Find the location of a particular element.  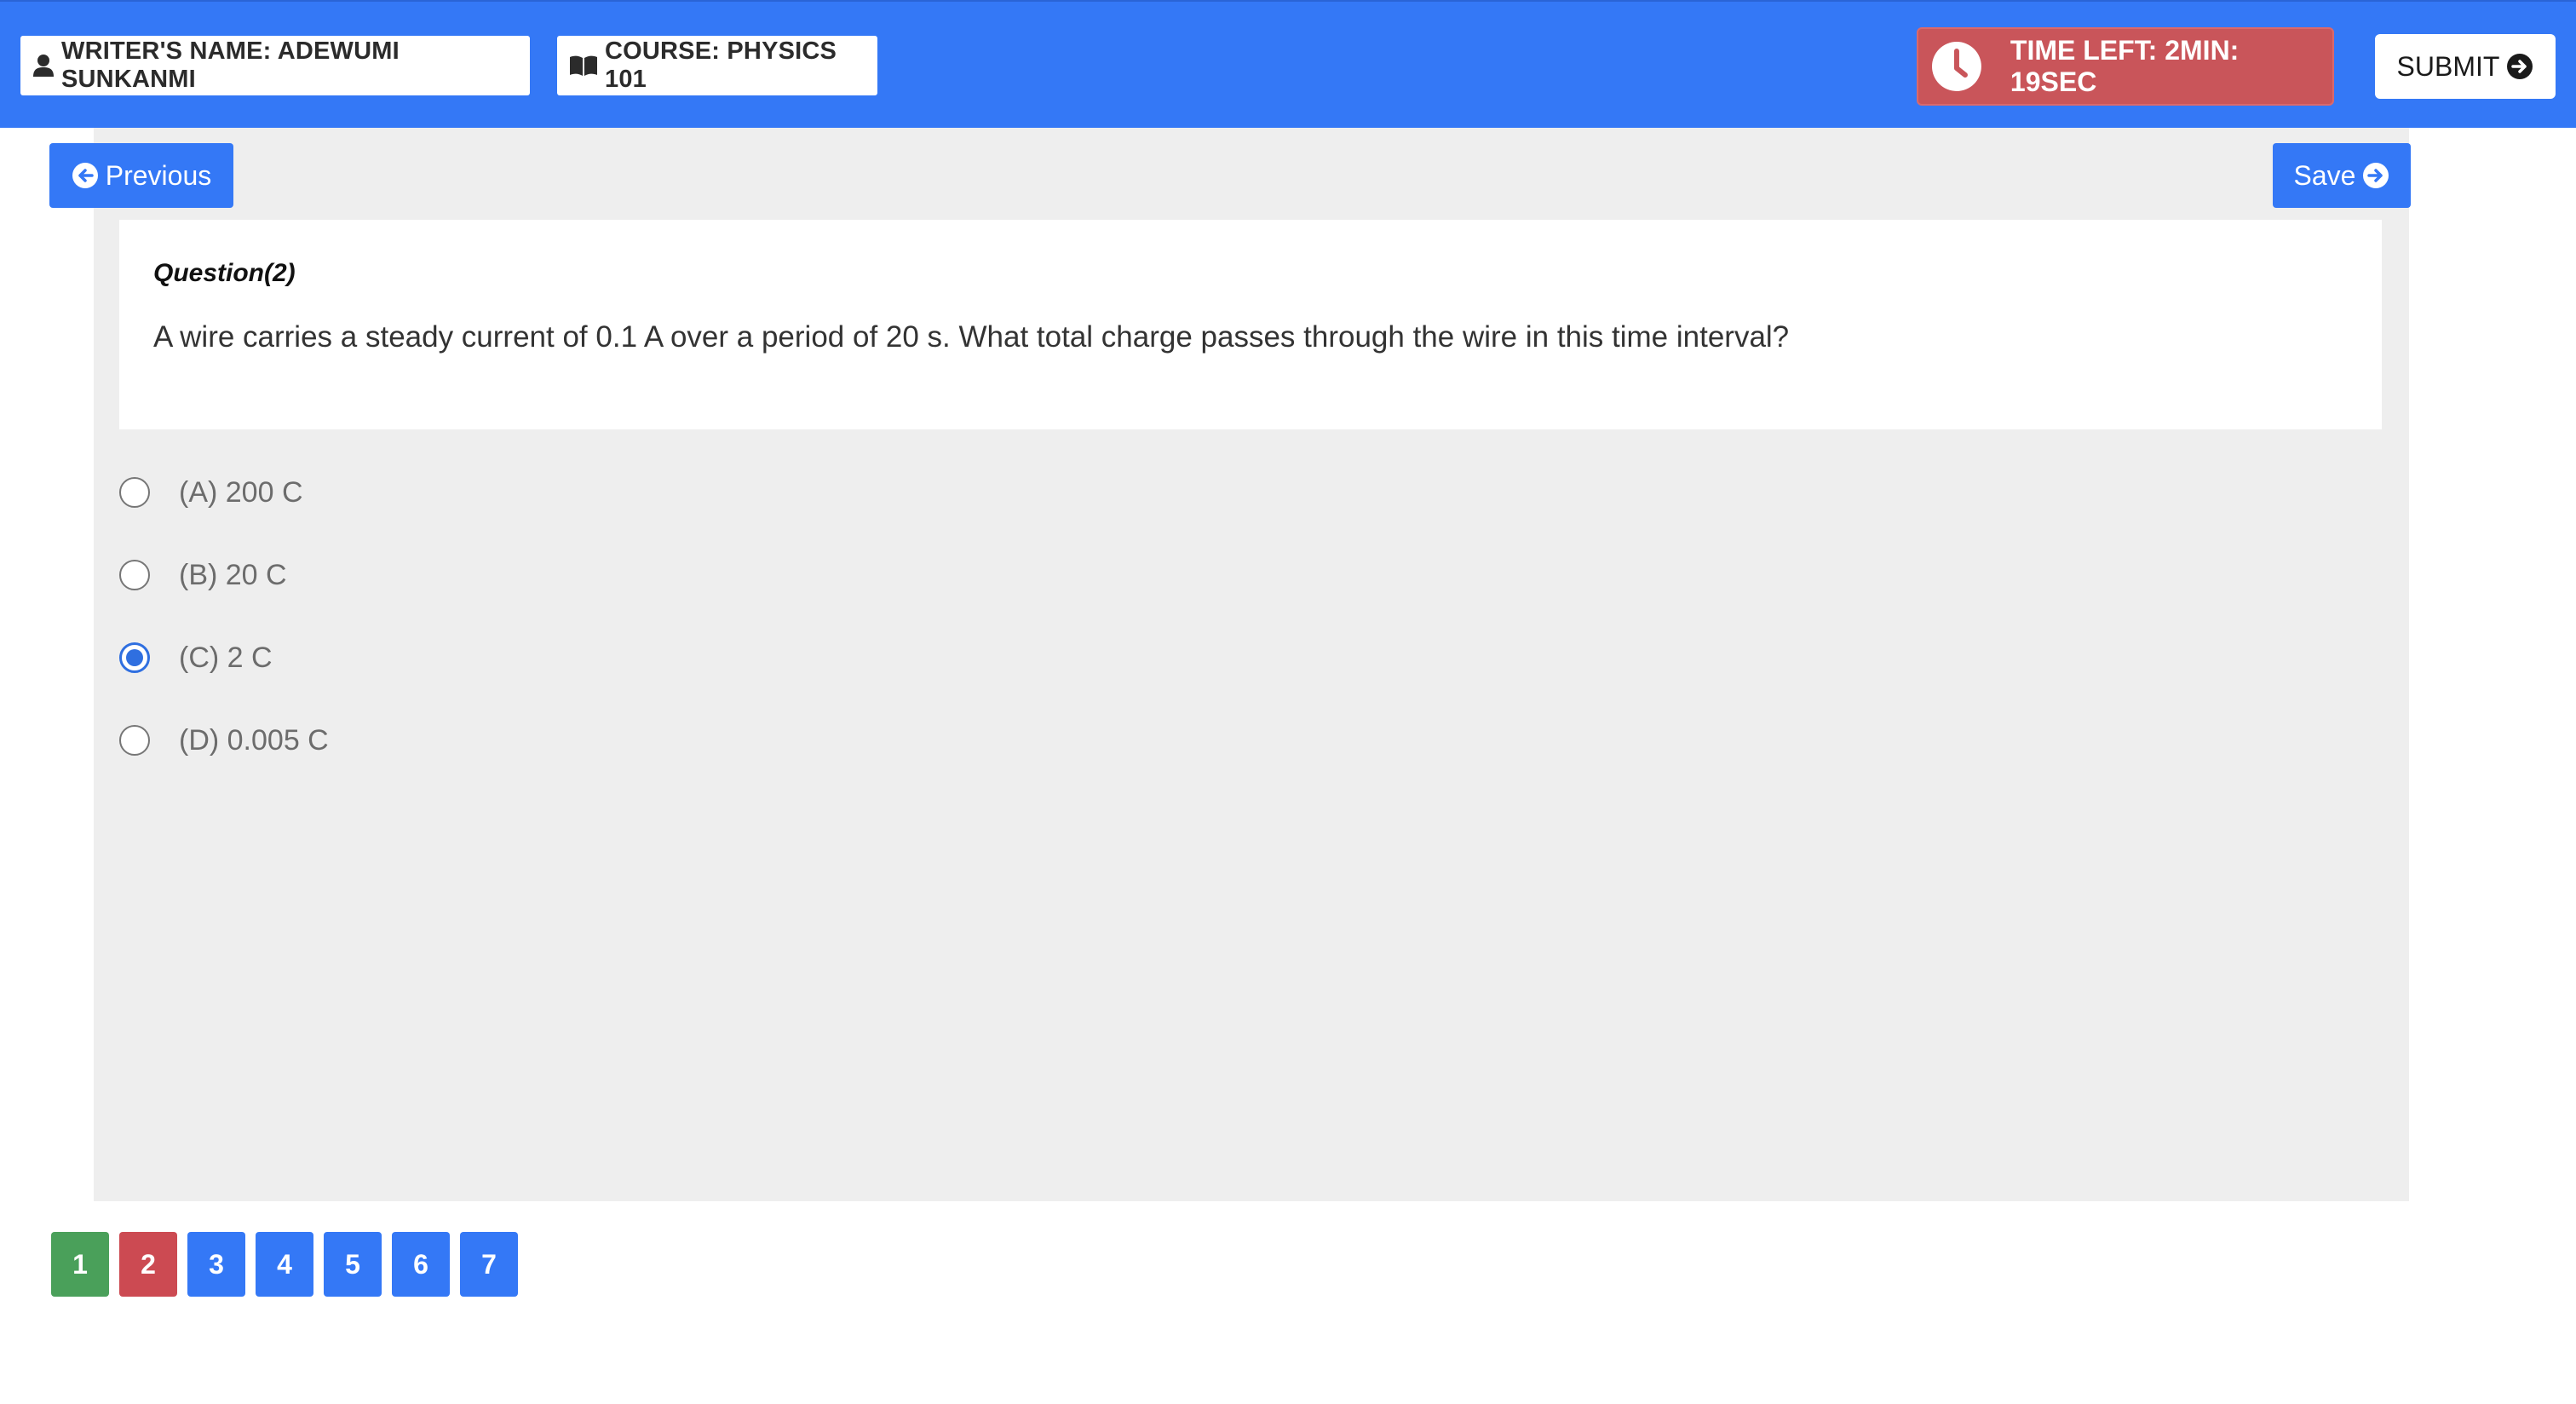

option-d: (D) 0.005 C is located at coordinates (224, 740).